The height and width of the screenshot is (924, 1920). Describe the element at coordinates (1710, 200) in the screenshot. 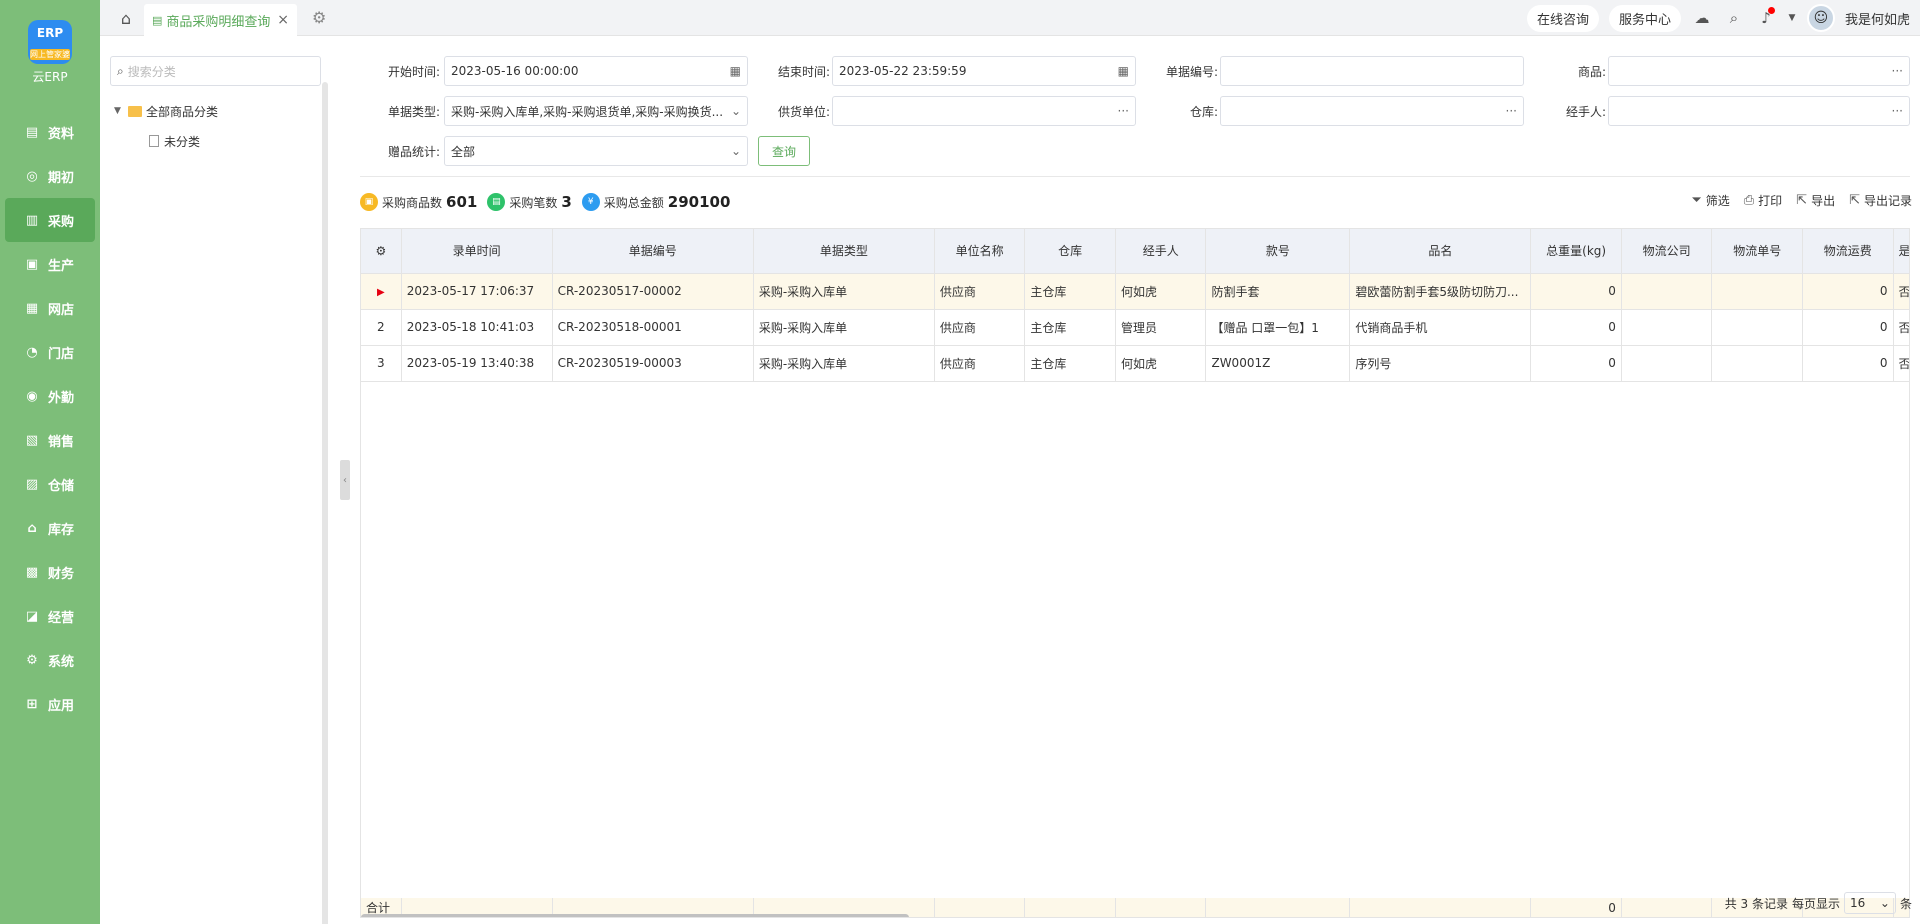

I see `filter-button: ⏷ 筛选` at that location.